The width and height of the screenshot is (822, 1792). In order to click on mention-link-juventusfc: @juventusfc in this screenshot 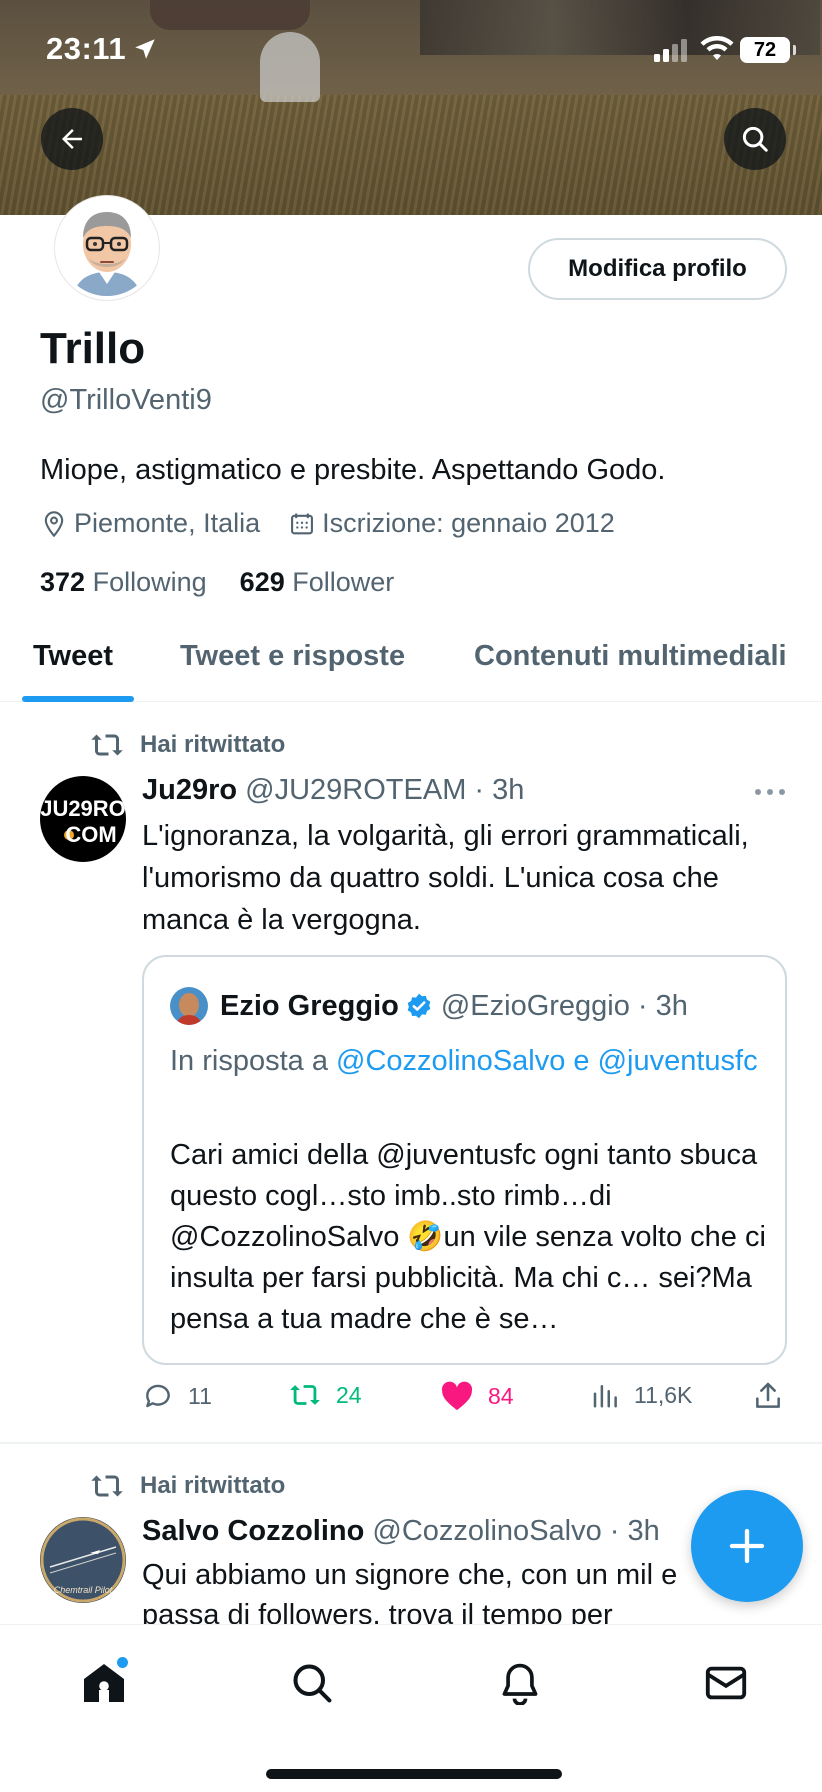, I will do `click(678, 1061)`.